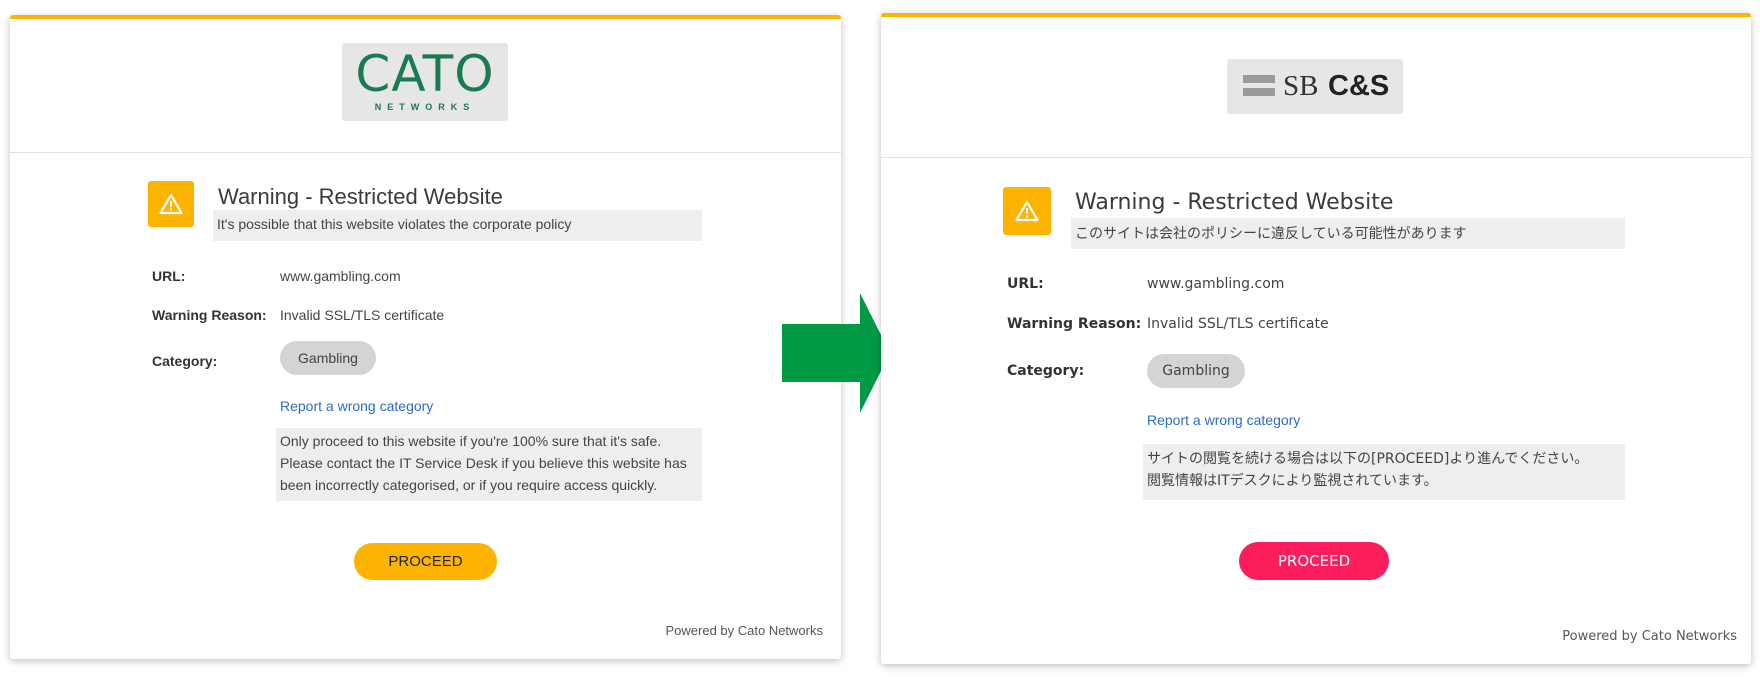  Describe the element at coordinates (836, 353) in the screenshot. I see `right-arrow-icon` at that location.